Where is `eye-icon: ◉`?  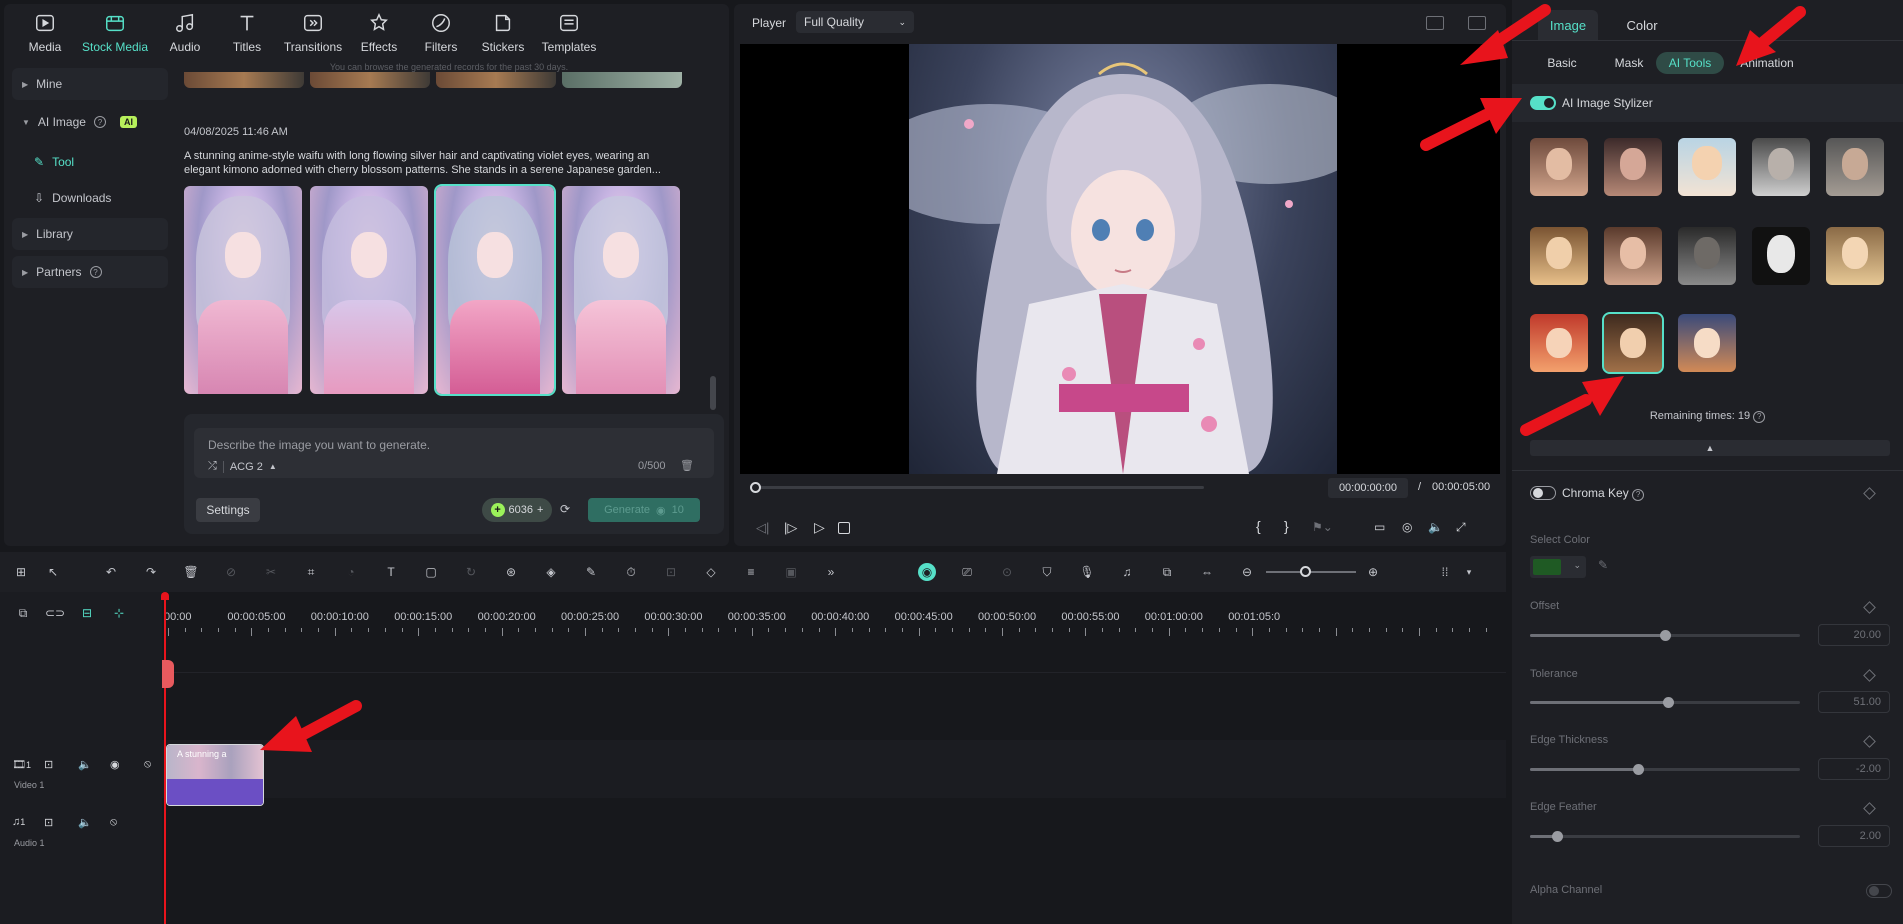
eye-icon: ◉ is located at coordinates (115, 764).